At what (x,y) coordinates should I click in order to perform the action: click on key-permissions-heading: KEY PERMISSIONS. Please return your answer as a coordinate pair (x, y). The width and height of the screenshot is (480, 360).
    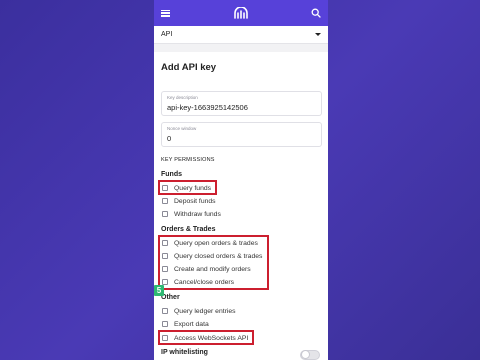
    Looking at the image, I should click on (188, 160).